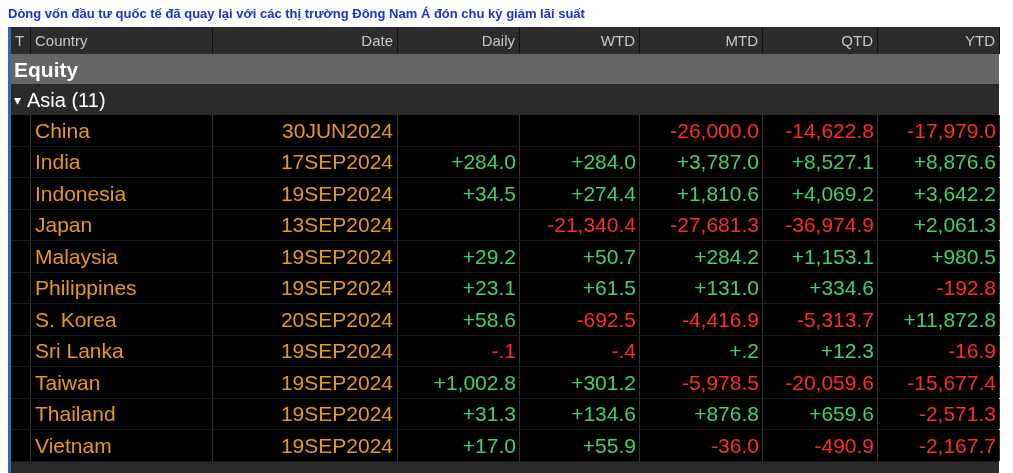 The width and height of the screenshot is (1013, 473). I want to click on date-cell: 20SEP2024, so click(305, 319).